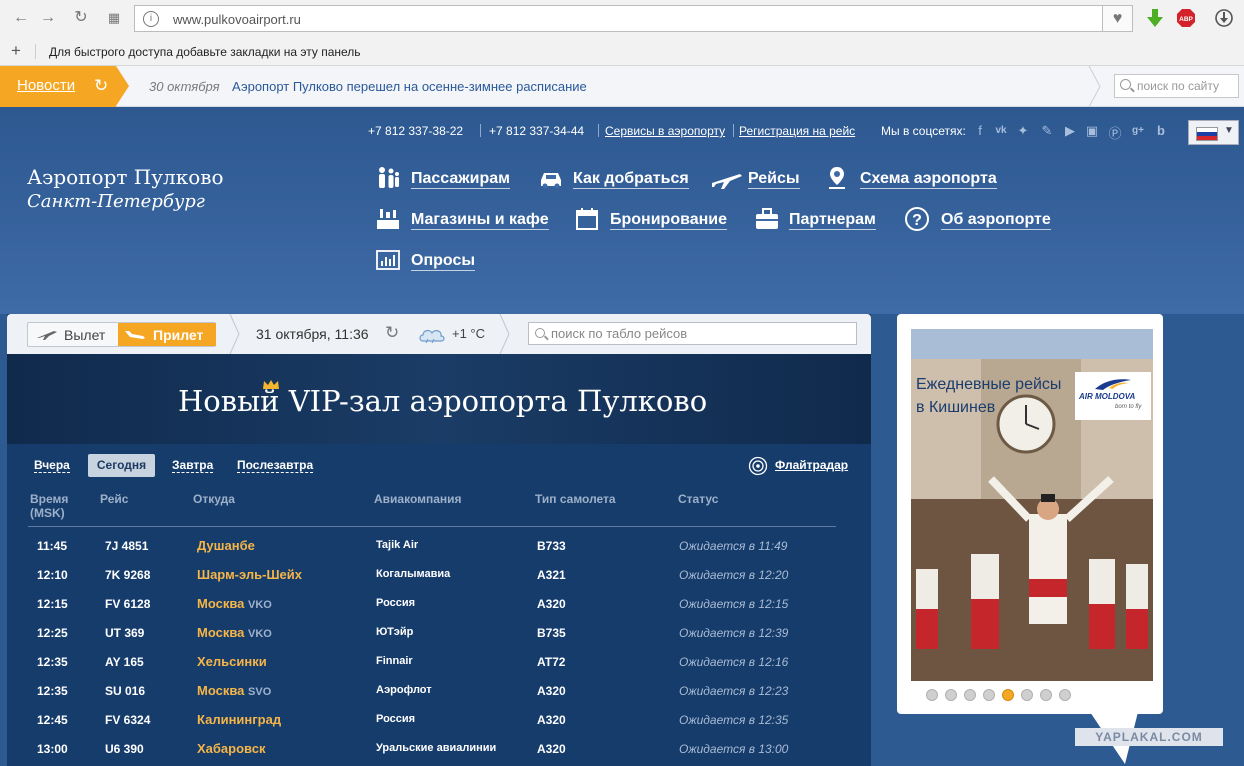 The width and height of the screenshot is (1244, 766). Describe the element at coordinates (811, 465) in the screenshot. I see `flightradar-label: Флайтрадар` at that location.